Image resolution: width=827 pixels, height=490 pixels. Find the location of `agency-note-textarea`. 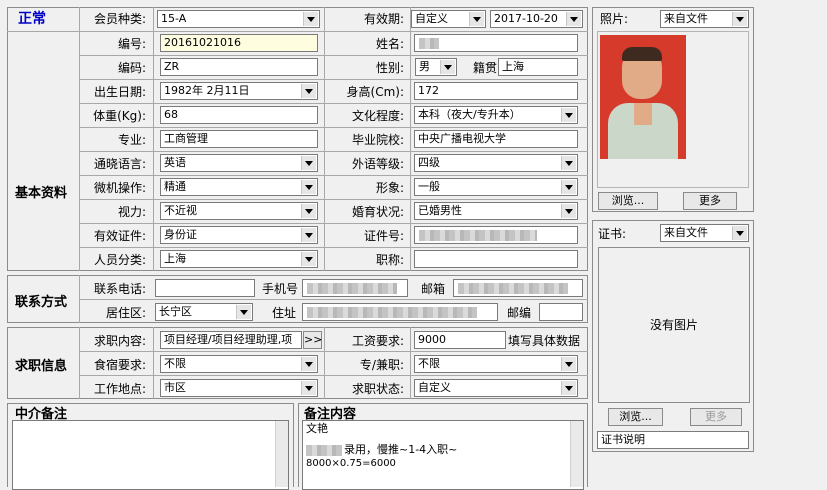

agency-note-textarea is located at coordinates (150, 455).